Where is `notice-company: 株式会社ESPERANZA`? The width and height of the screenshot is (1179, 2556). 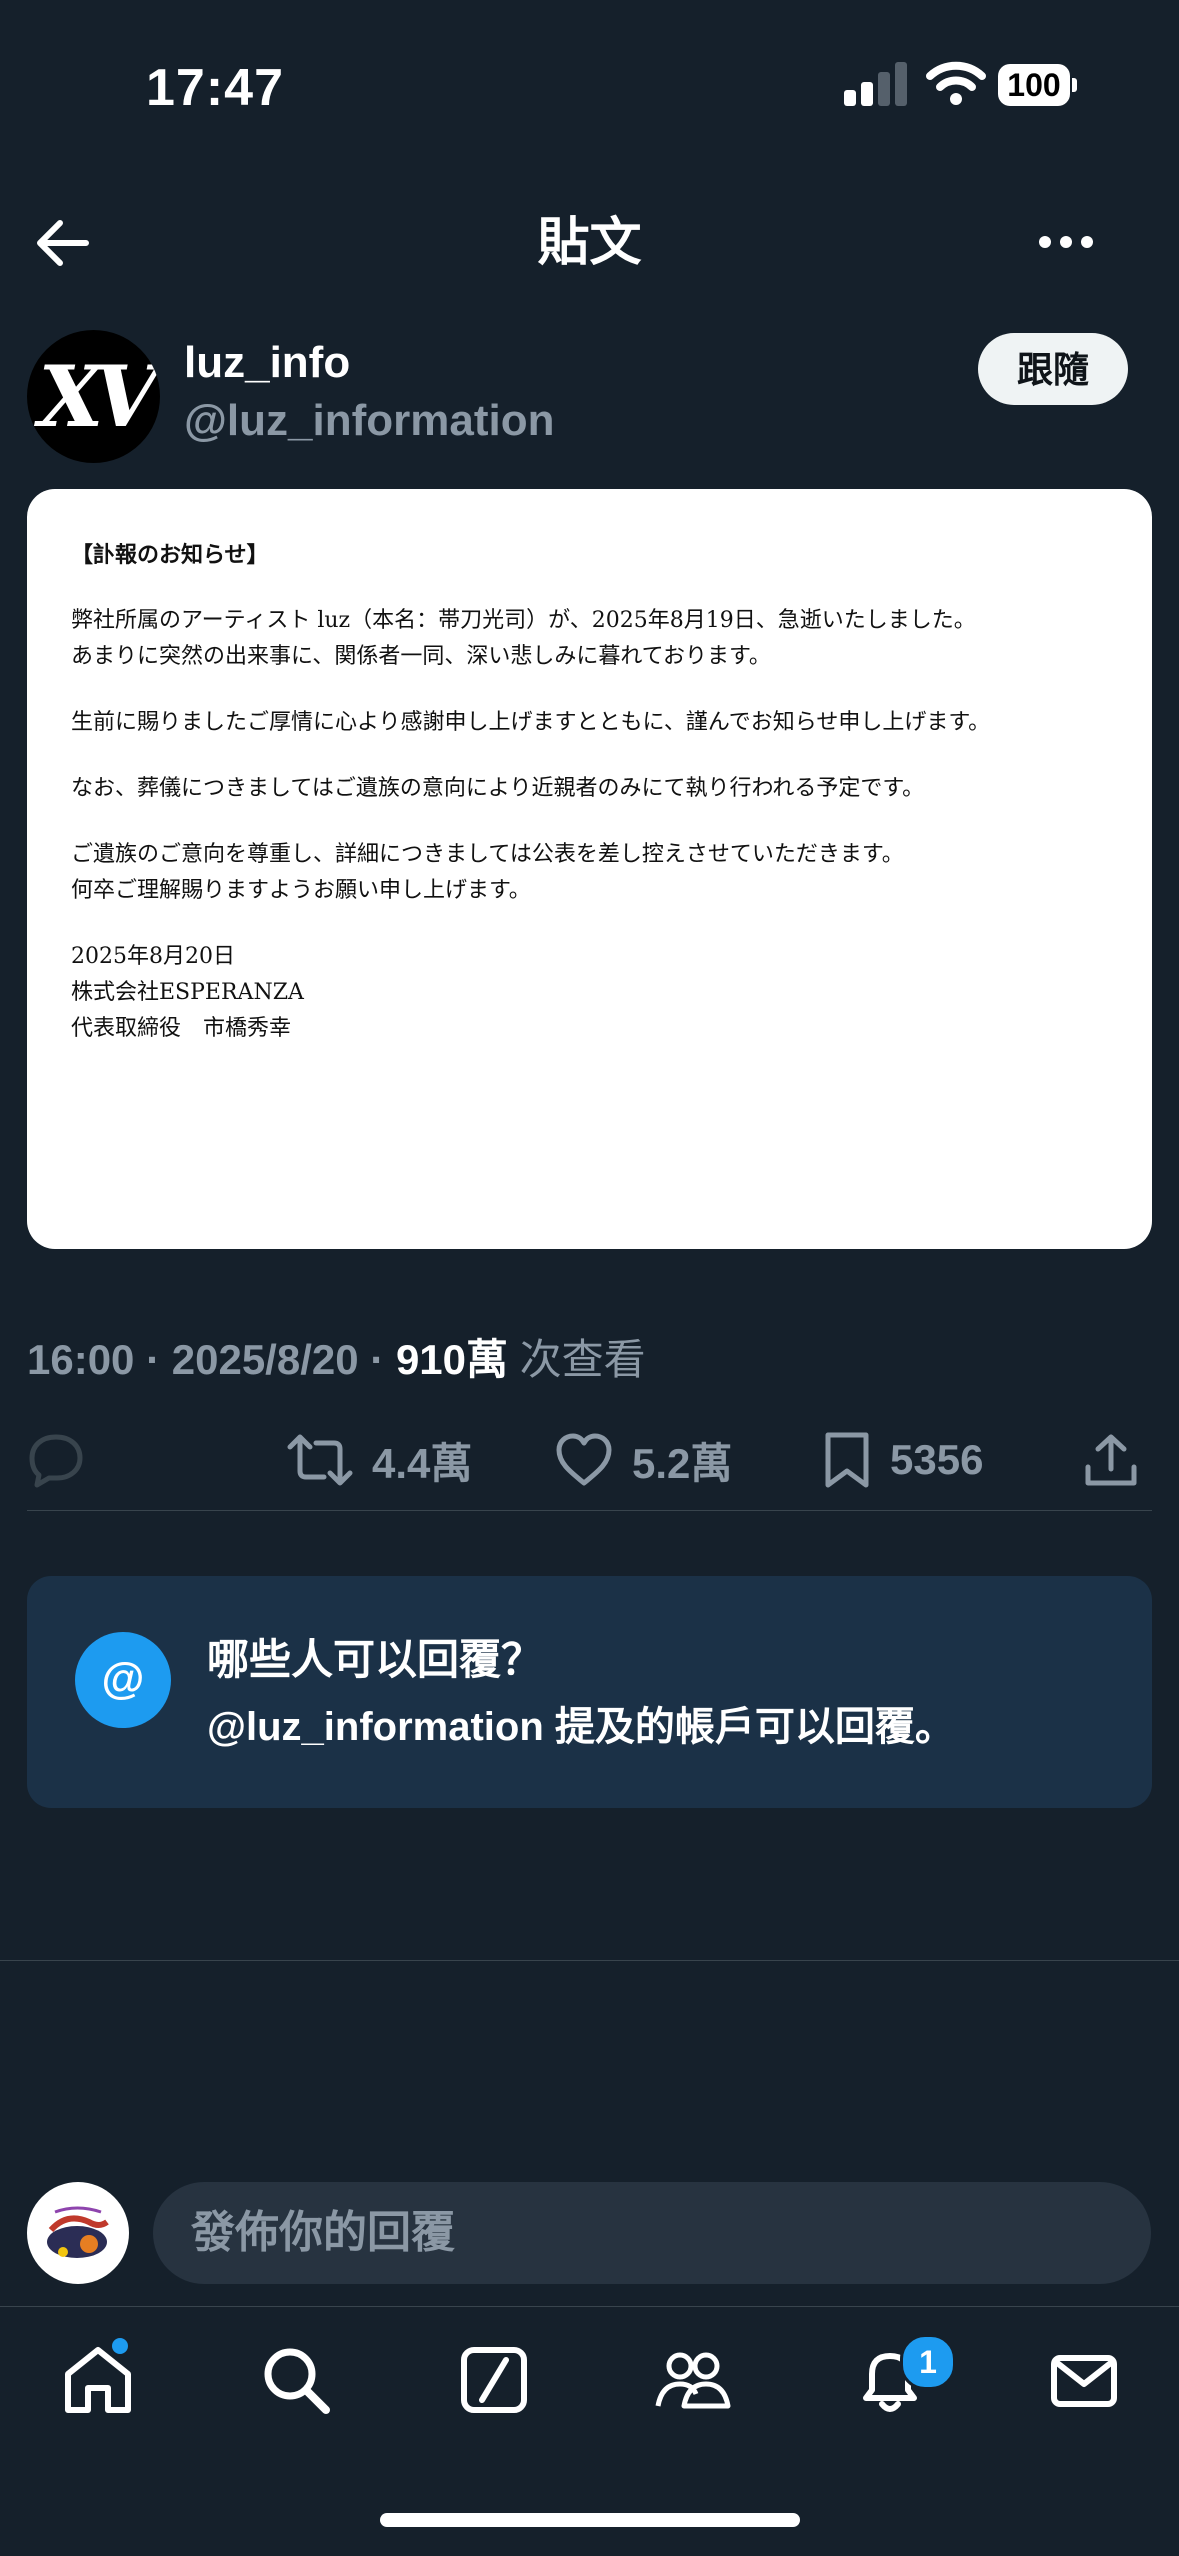
notice-company: 株式会社ESPERANZA is located at coordinates (187, 992).